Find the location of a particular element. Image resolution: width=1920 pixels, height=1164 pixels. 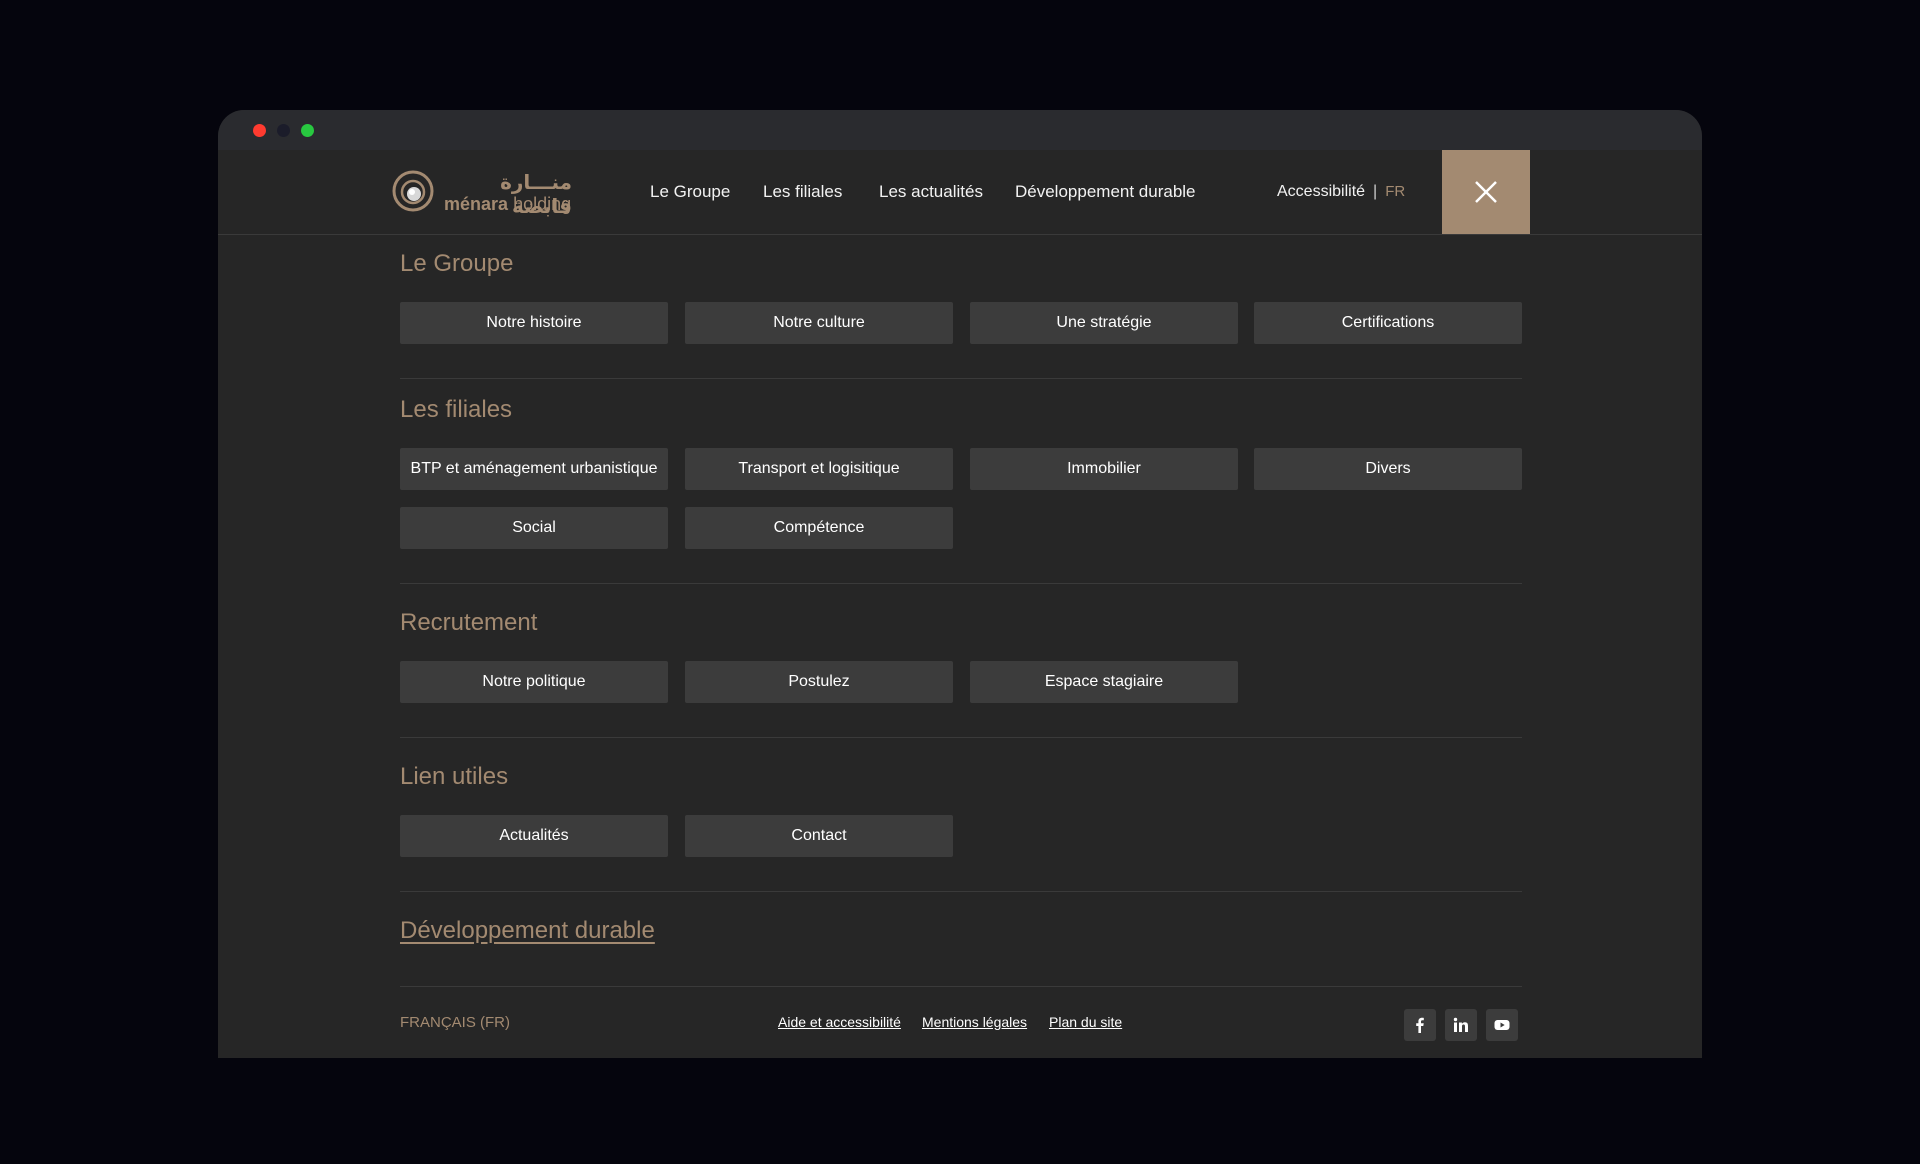

menu-button-notre-politique: Notre politique is located at coordinates (534, 682).